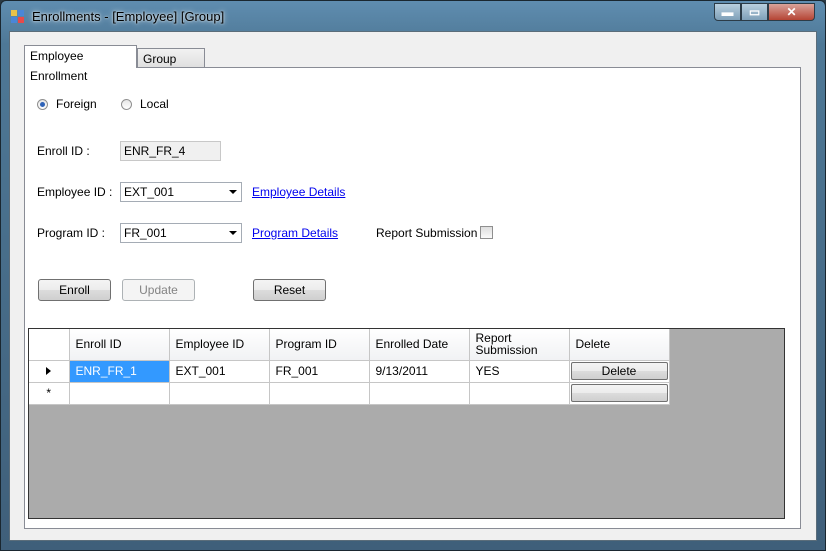 The width and height of the screenshot is (826, 551). Describe the element at coordinates (219, 393) in the screenshot. I see `new-cell-employee-id` at that location.